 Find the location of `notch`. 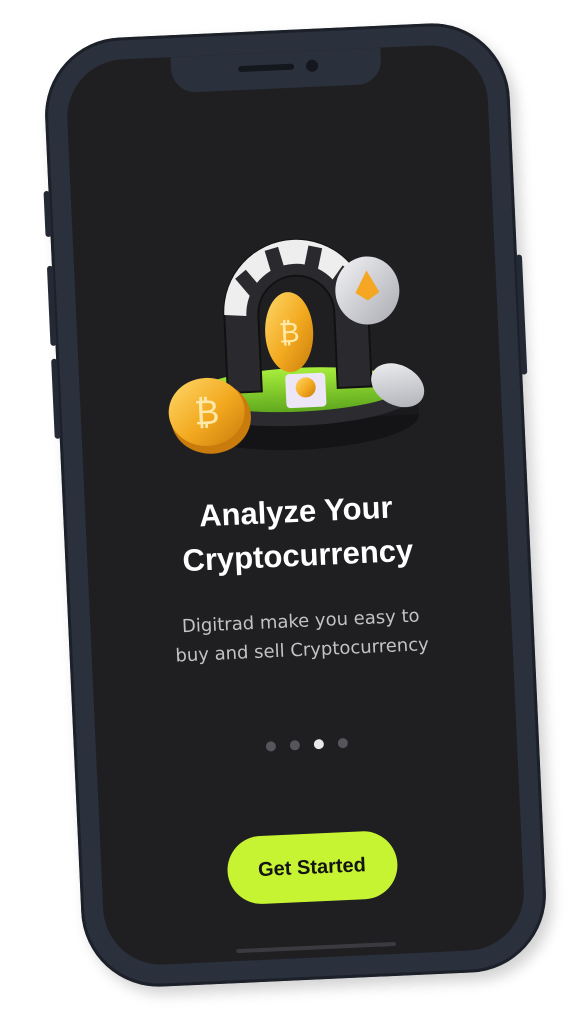

notch is located at coordinates (276, 70).